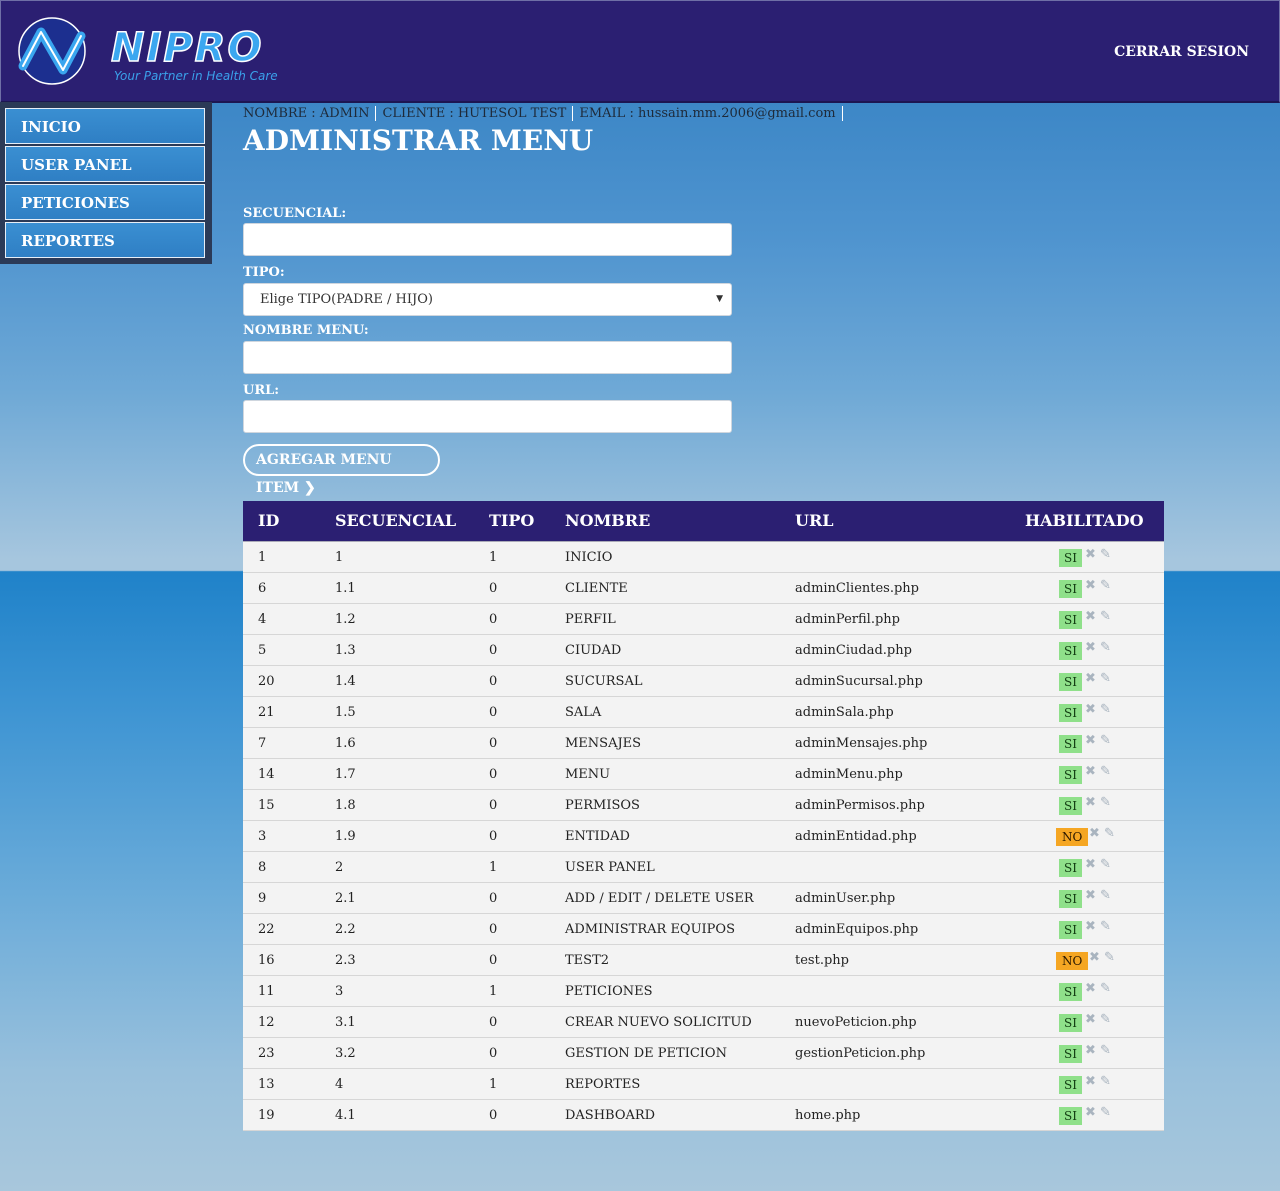 The width and height of the screenshot is (1280, 1191). Describe the element at coordinates (295, 213) in the screenshot. I see `secuencial-label: SECUENCIAL:` at that location.